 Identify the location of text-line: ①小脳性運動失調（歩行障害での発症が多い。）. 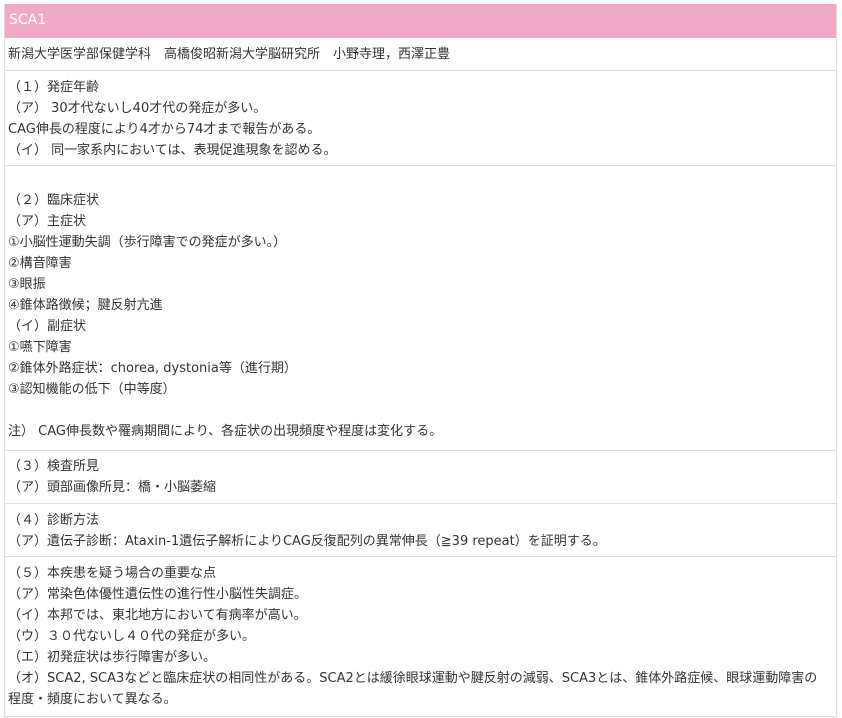
(147, 242).